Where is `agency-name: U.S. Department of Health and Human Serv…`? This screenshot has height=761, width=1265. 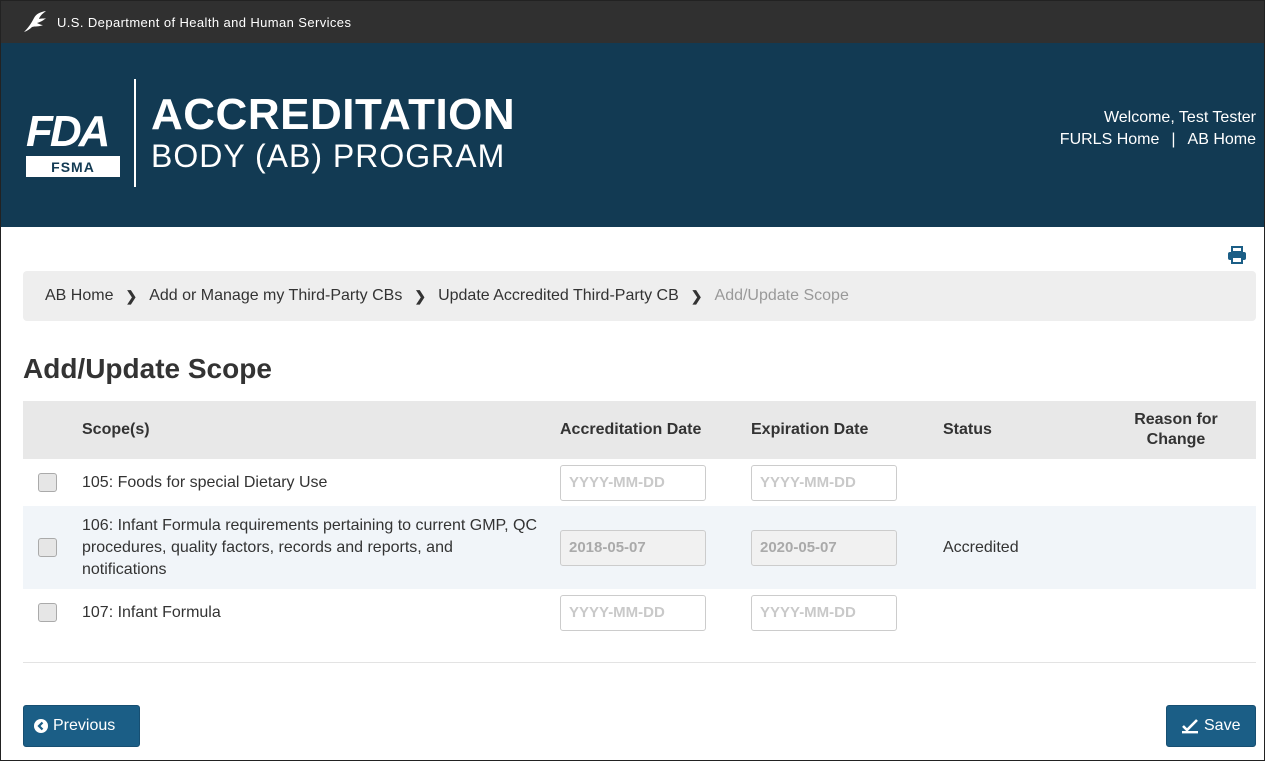
agency-name: U.S. Department of Health and Human Serv… is located at coordinates (204, 22).